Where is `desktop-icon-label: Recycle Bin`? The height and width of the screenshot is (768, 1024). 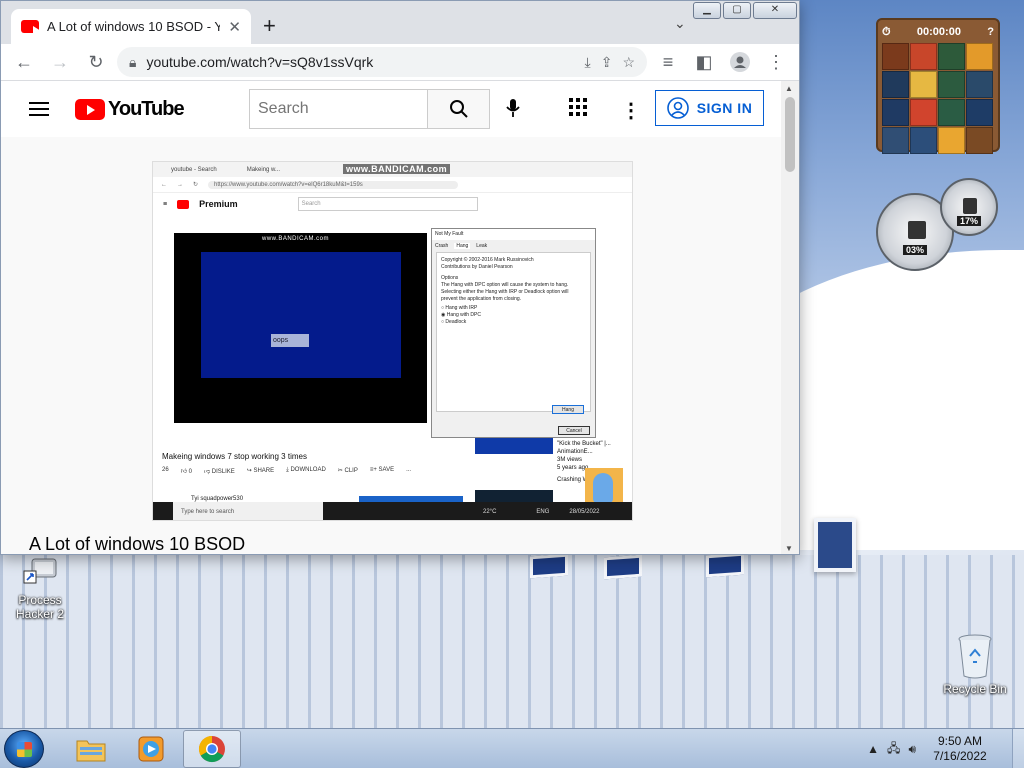
desktop-icon-label: Recycle Bin is located at coordinates (975, 689).